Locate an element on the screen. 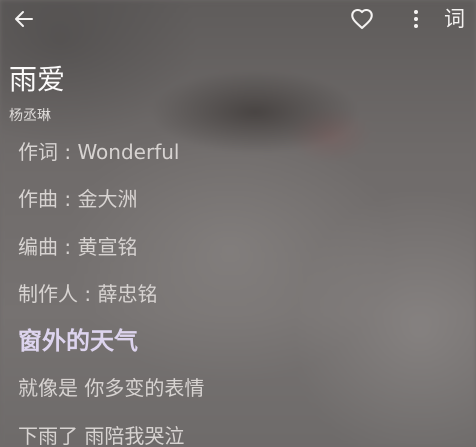 The width and height of the screenshot is (476, 447). arrow-left-icon is located at coordinates (24, 19).